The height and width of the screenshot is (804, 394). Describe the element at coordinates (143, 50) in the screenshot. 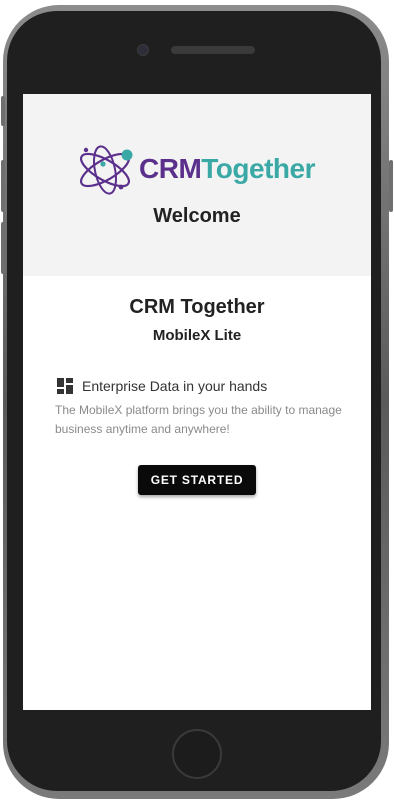

I see `front-camera-icon` at that location.